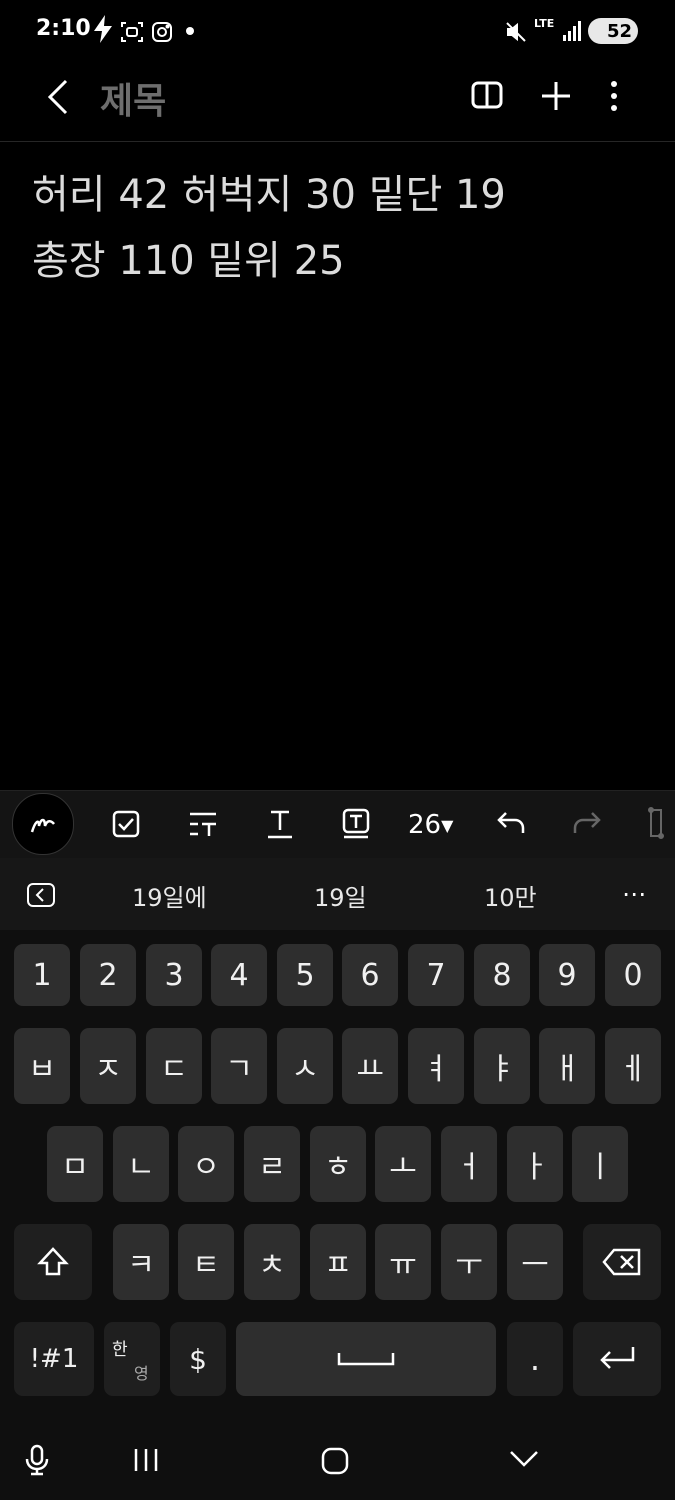 This screenshot has height=1500, width=675. Describe the element at coordinates (203, 826) in the screenshot. I see `paragraph-style-icon` at that location.